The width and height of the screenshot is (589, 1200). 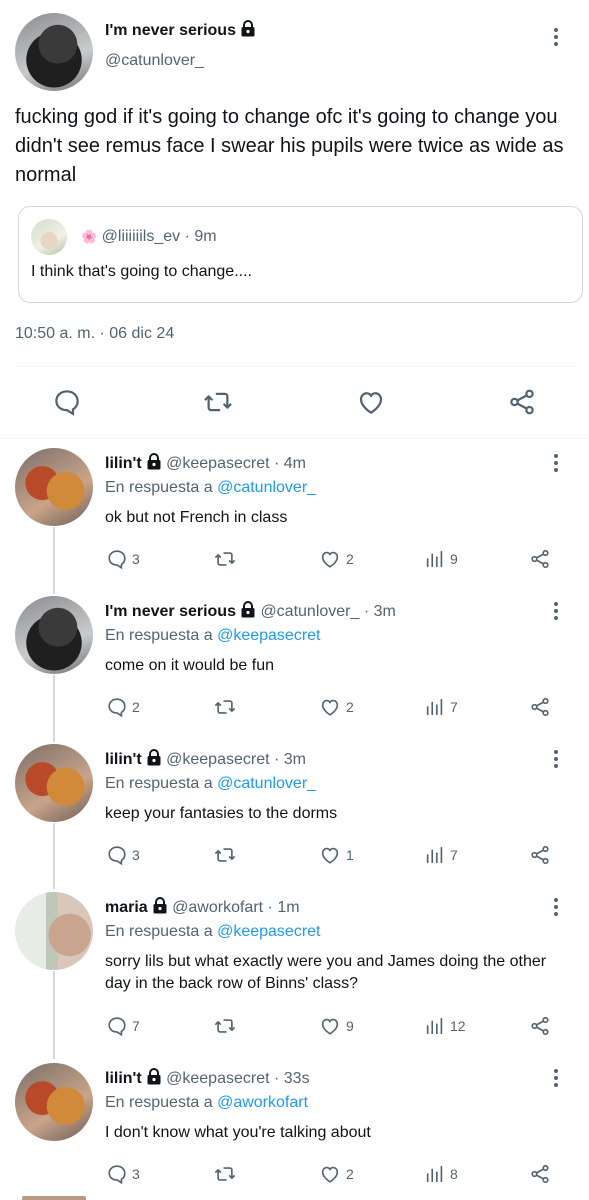 I want to click on count: 9, so click(x=454, y=559).